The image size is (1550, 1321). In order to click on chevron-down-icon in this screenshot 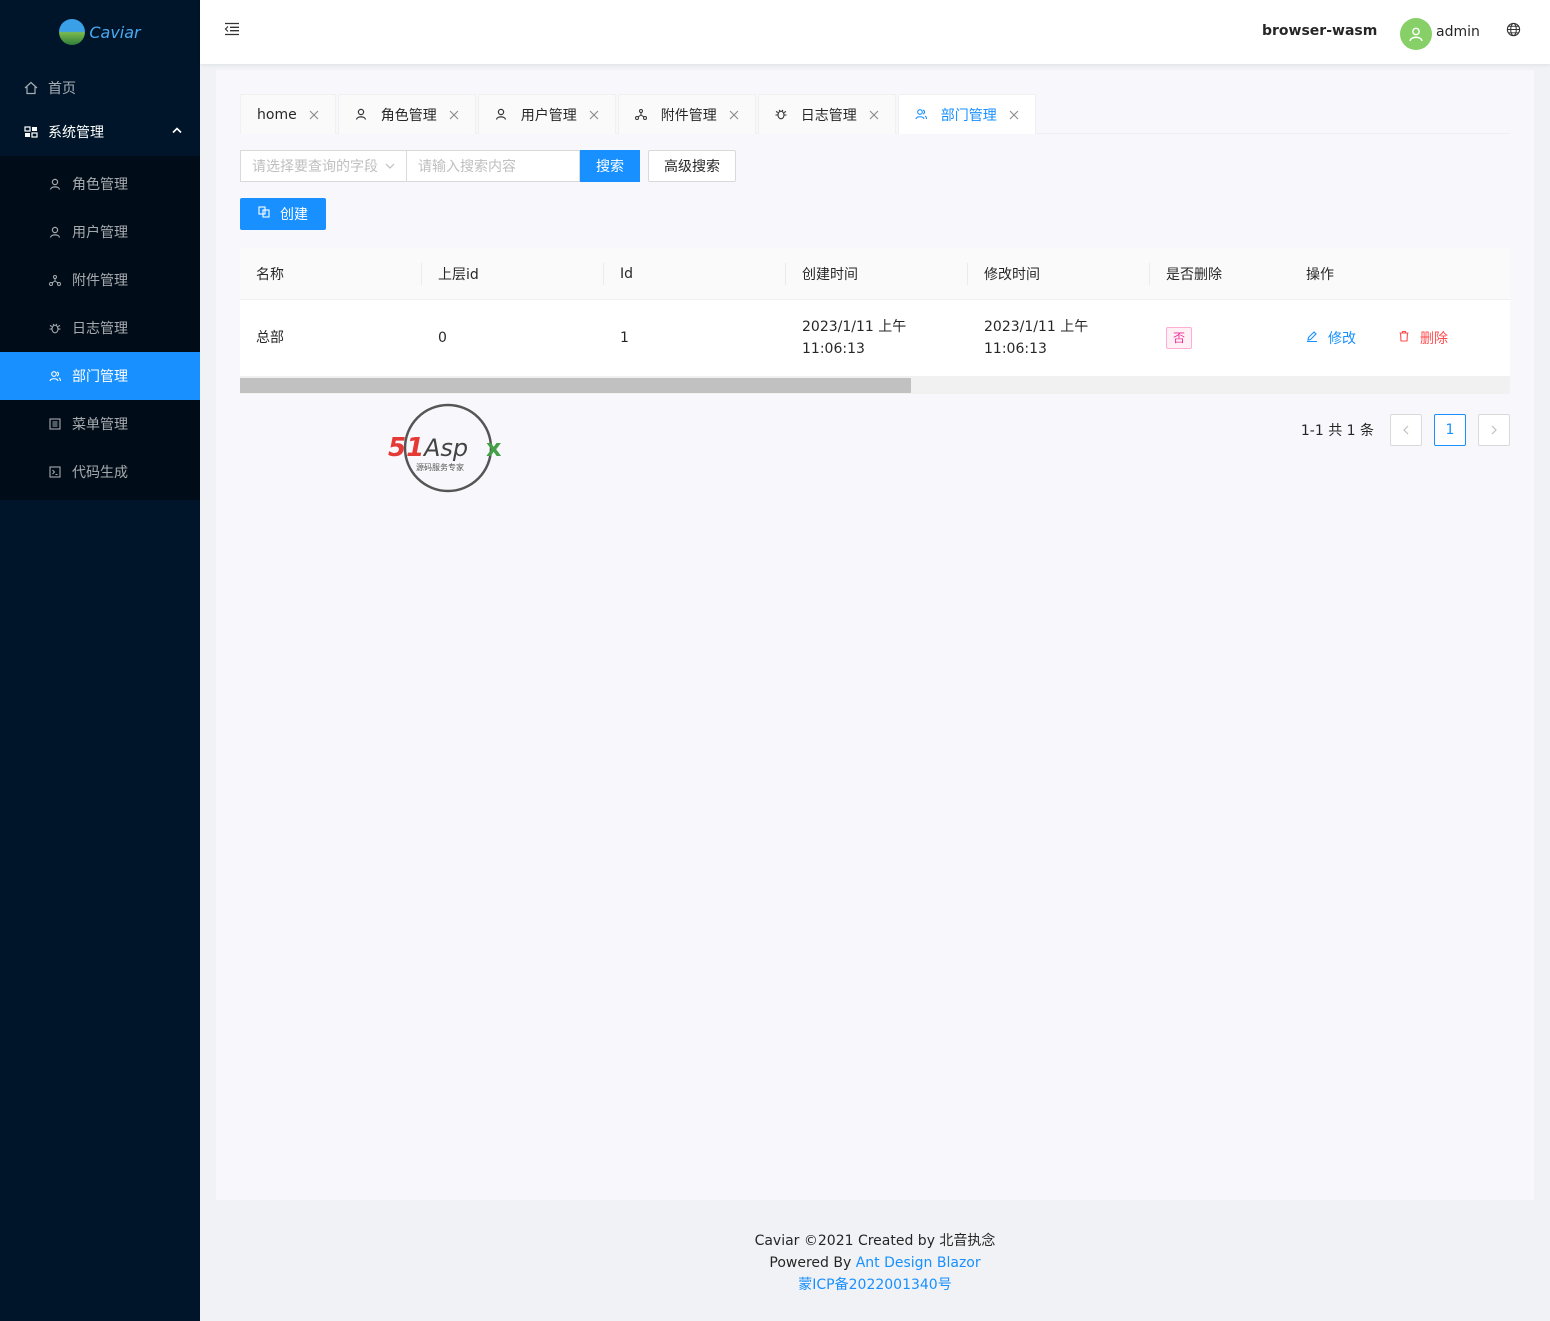, I will do `click(390, 166)`.